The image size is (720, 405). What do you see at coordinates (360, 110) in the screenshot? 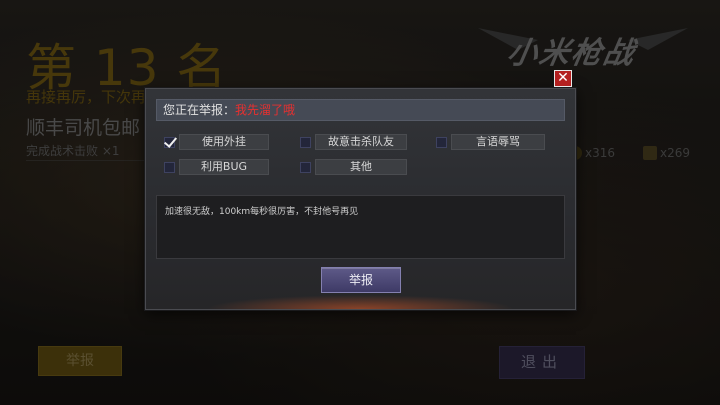
I see `dialog-title-bar: 您正在举报：我先溜了哦` at bounding box center [360, 110].